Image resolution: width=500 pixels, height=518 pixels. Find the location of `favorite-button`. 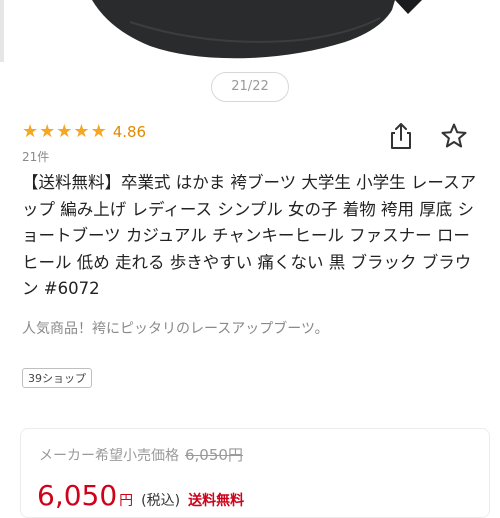

favorite-button is located at coordinates (454, 136).